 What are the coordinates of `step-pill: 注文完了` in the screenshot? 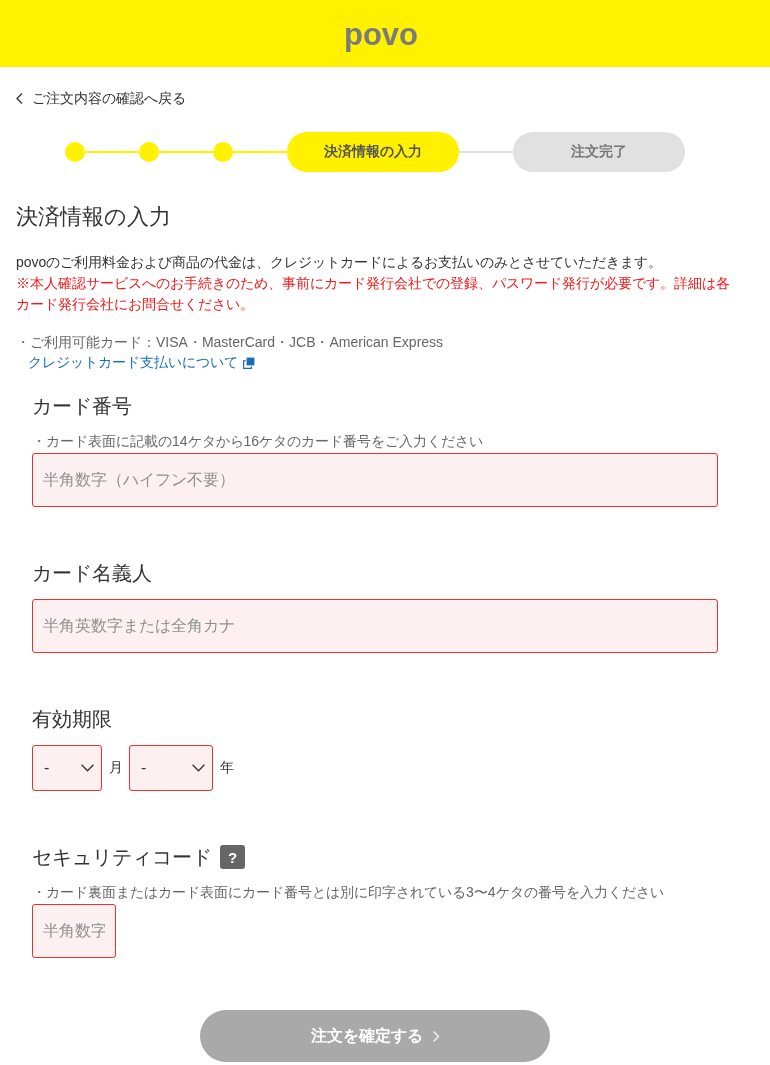 It's located at (599, 152).